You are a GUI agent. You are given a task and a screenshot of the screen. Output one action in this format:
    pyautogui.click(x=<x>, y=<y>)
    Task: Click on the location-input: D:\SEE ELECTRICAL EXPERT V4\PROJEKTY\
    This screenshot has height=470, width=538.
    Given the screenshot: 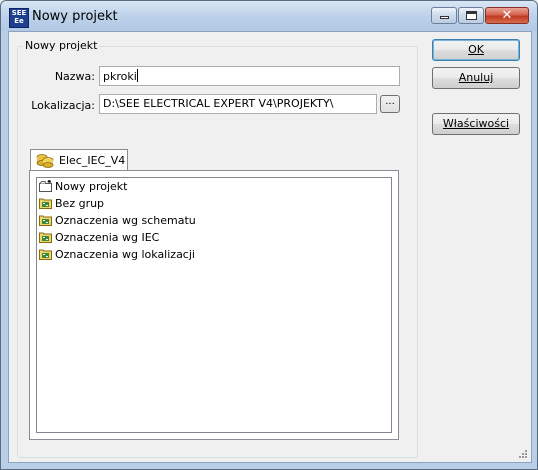 What is the action you would take?
    pyautogui.click(x=238, y=104)
    